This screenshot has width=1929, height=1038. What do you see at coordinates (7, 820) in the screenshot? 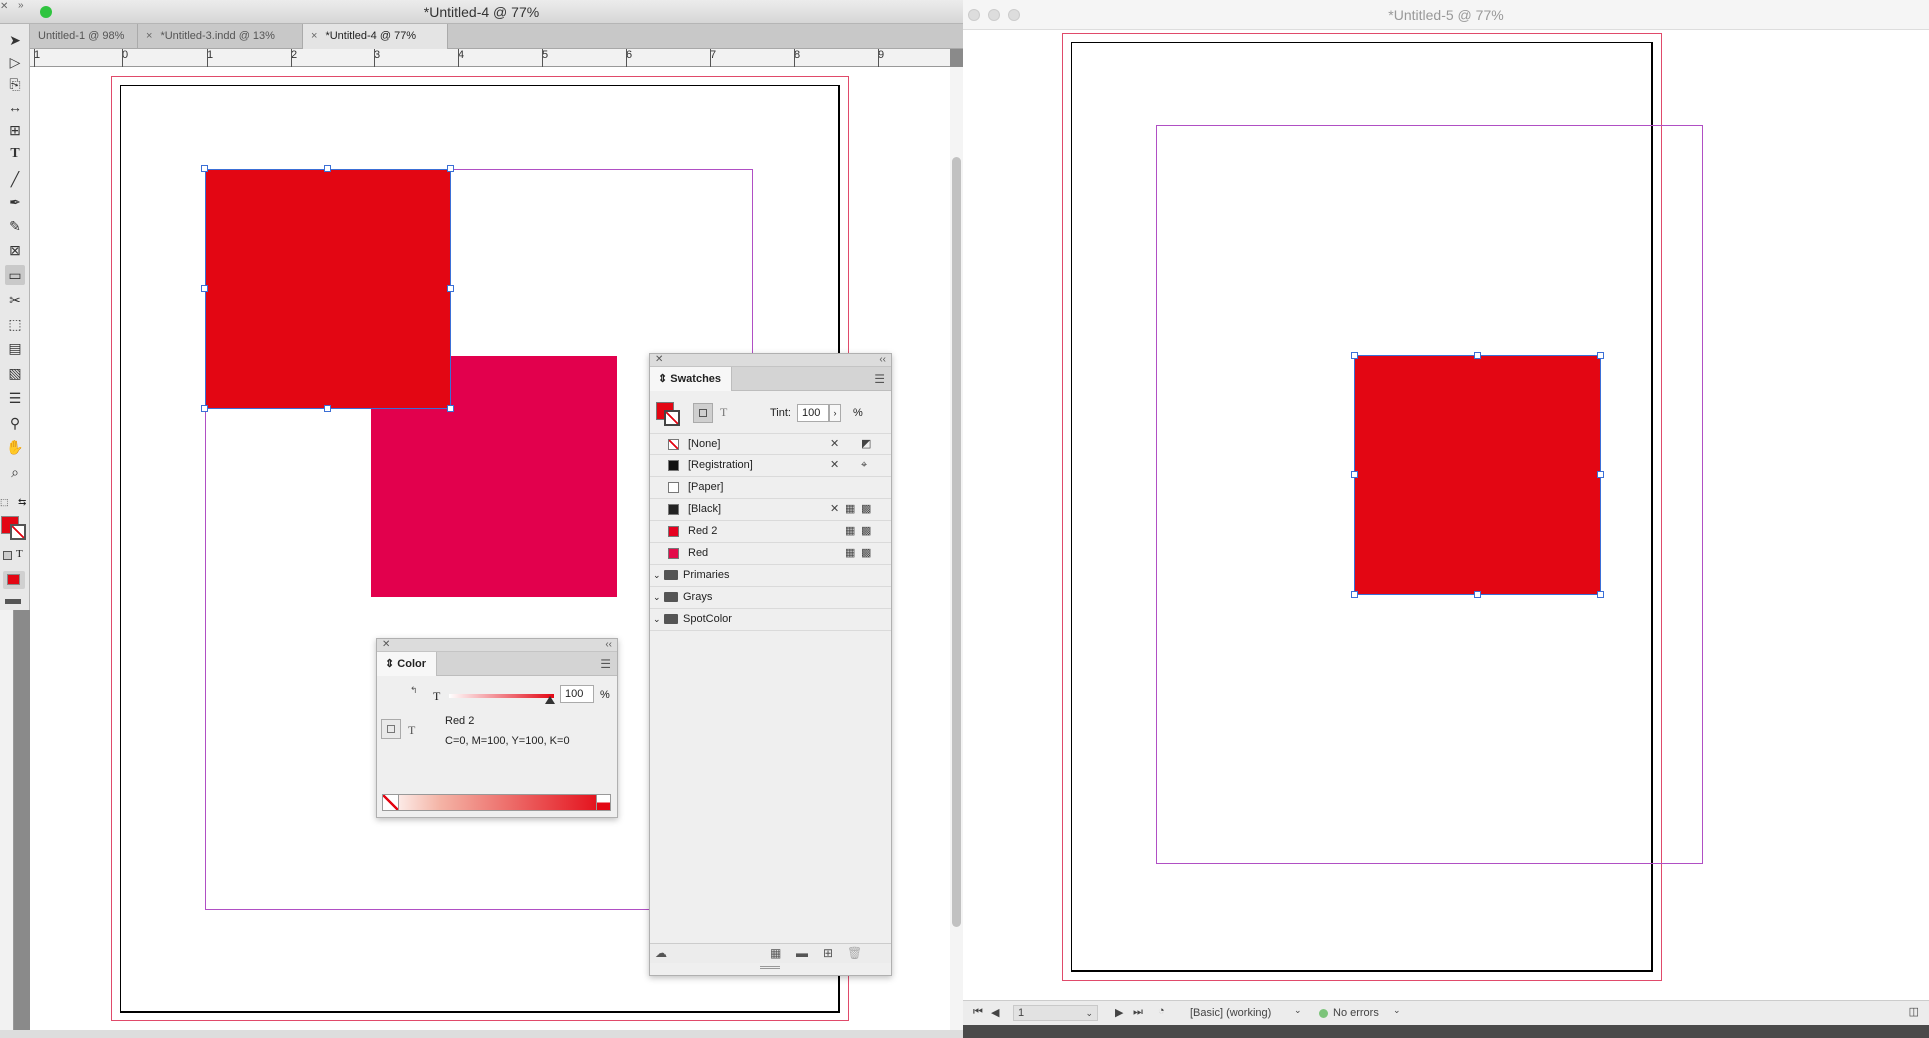
I see `vertical-ruler` at bounding box center [7, 820].